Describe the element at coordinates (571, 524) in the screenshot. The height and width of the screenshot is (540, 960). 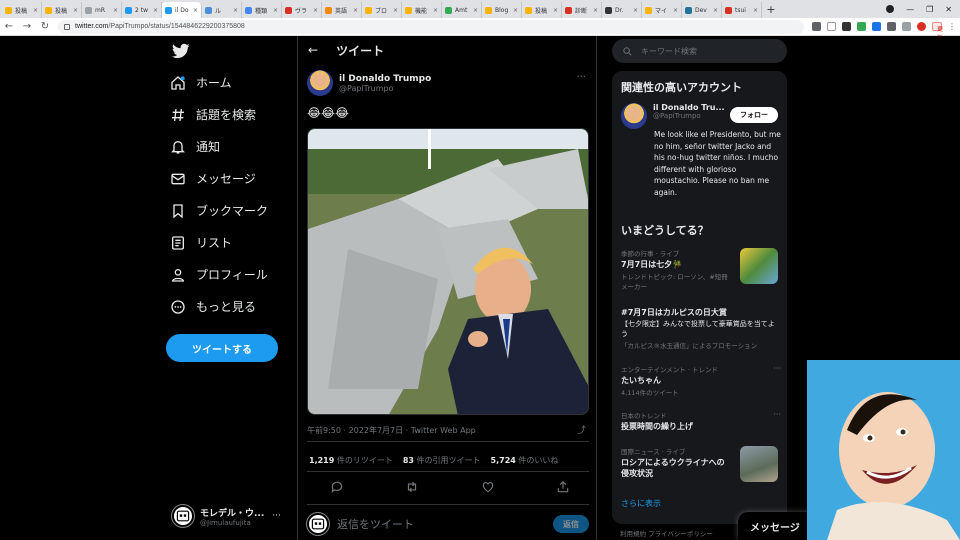
I see `reply-button: 返信` at that location.